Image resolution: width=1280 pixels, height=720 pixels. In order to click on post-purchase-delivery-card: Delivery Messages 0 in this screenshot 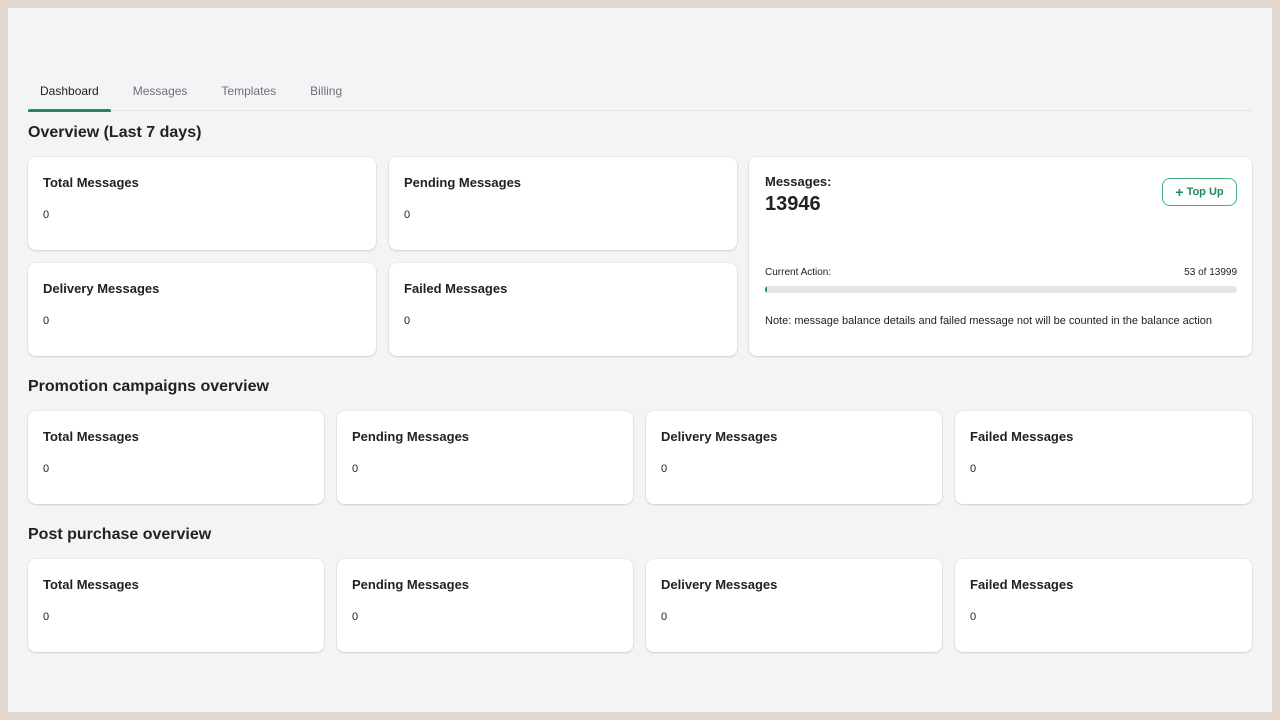, I will do `click(794, 605)`.